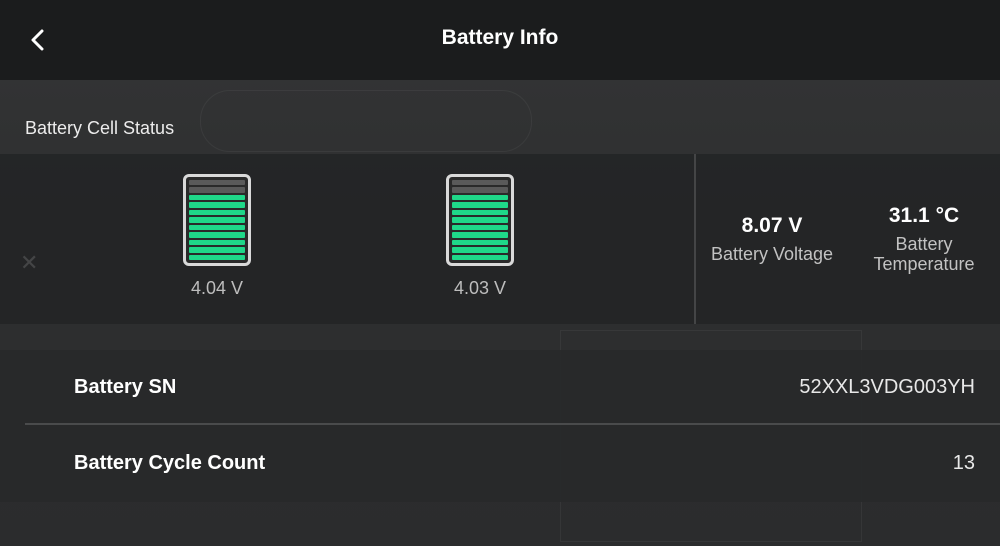  Describe the element at coordinates (772, 239) in the screenshot. I see `battery-voltage-stat: 8.07 V Battery Voltage` at that location.